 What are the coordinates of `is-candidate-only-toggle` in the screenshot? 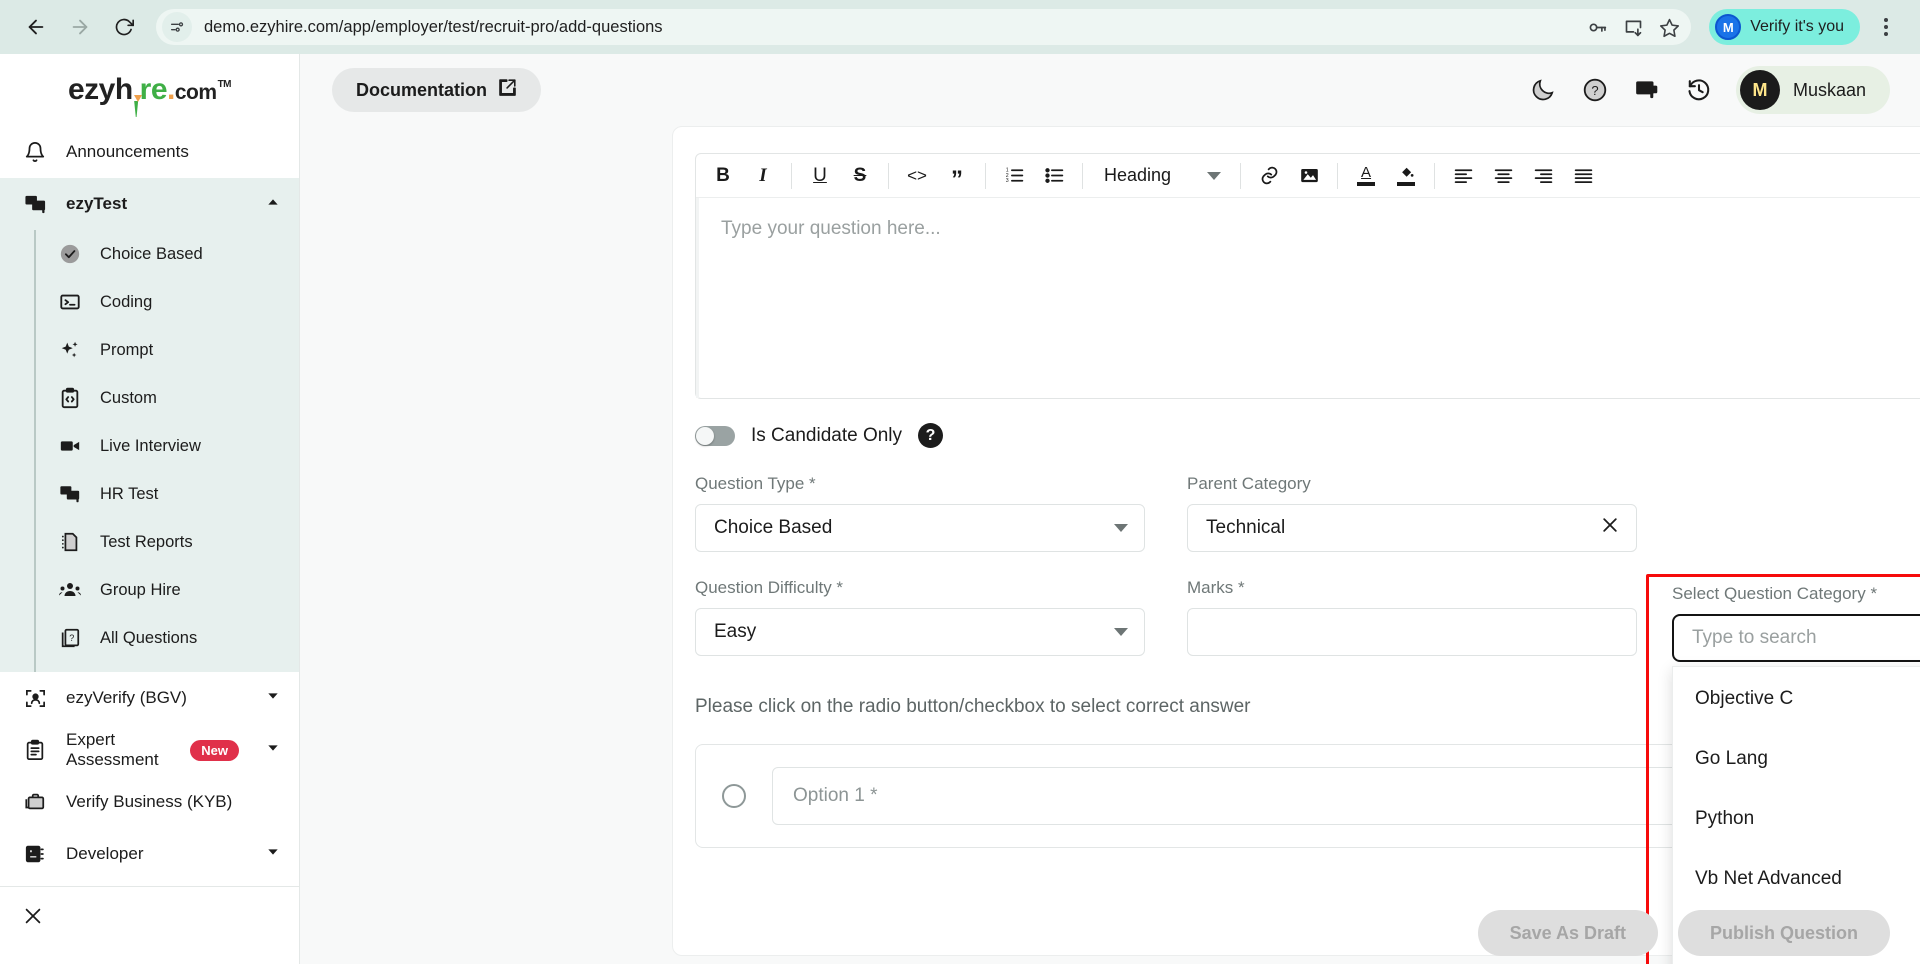 It's located at (715, 435).